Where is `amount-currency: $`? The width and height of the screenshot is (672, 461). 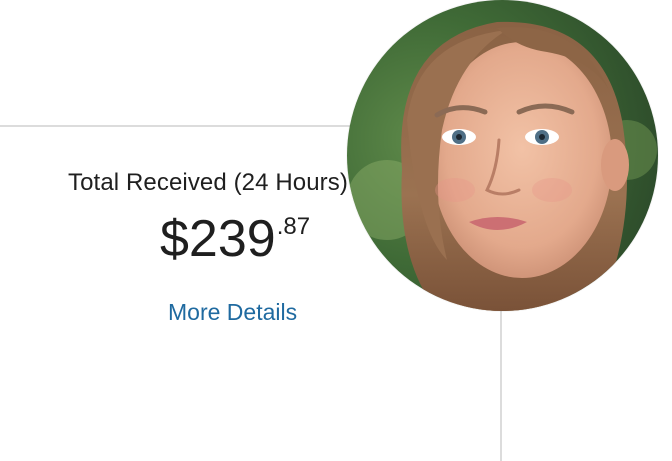
amount-currency: $ is located at coordinates (174, 239).